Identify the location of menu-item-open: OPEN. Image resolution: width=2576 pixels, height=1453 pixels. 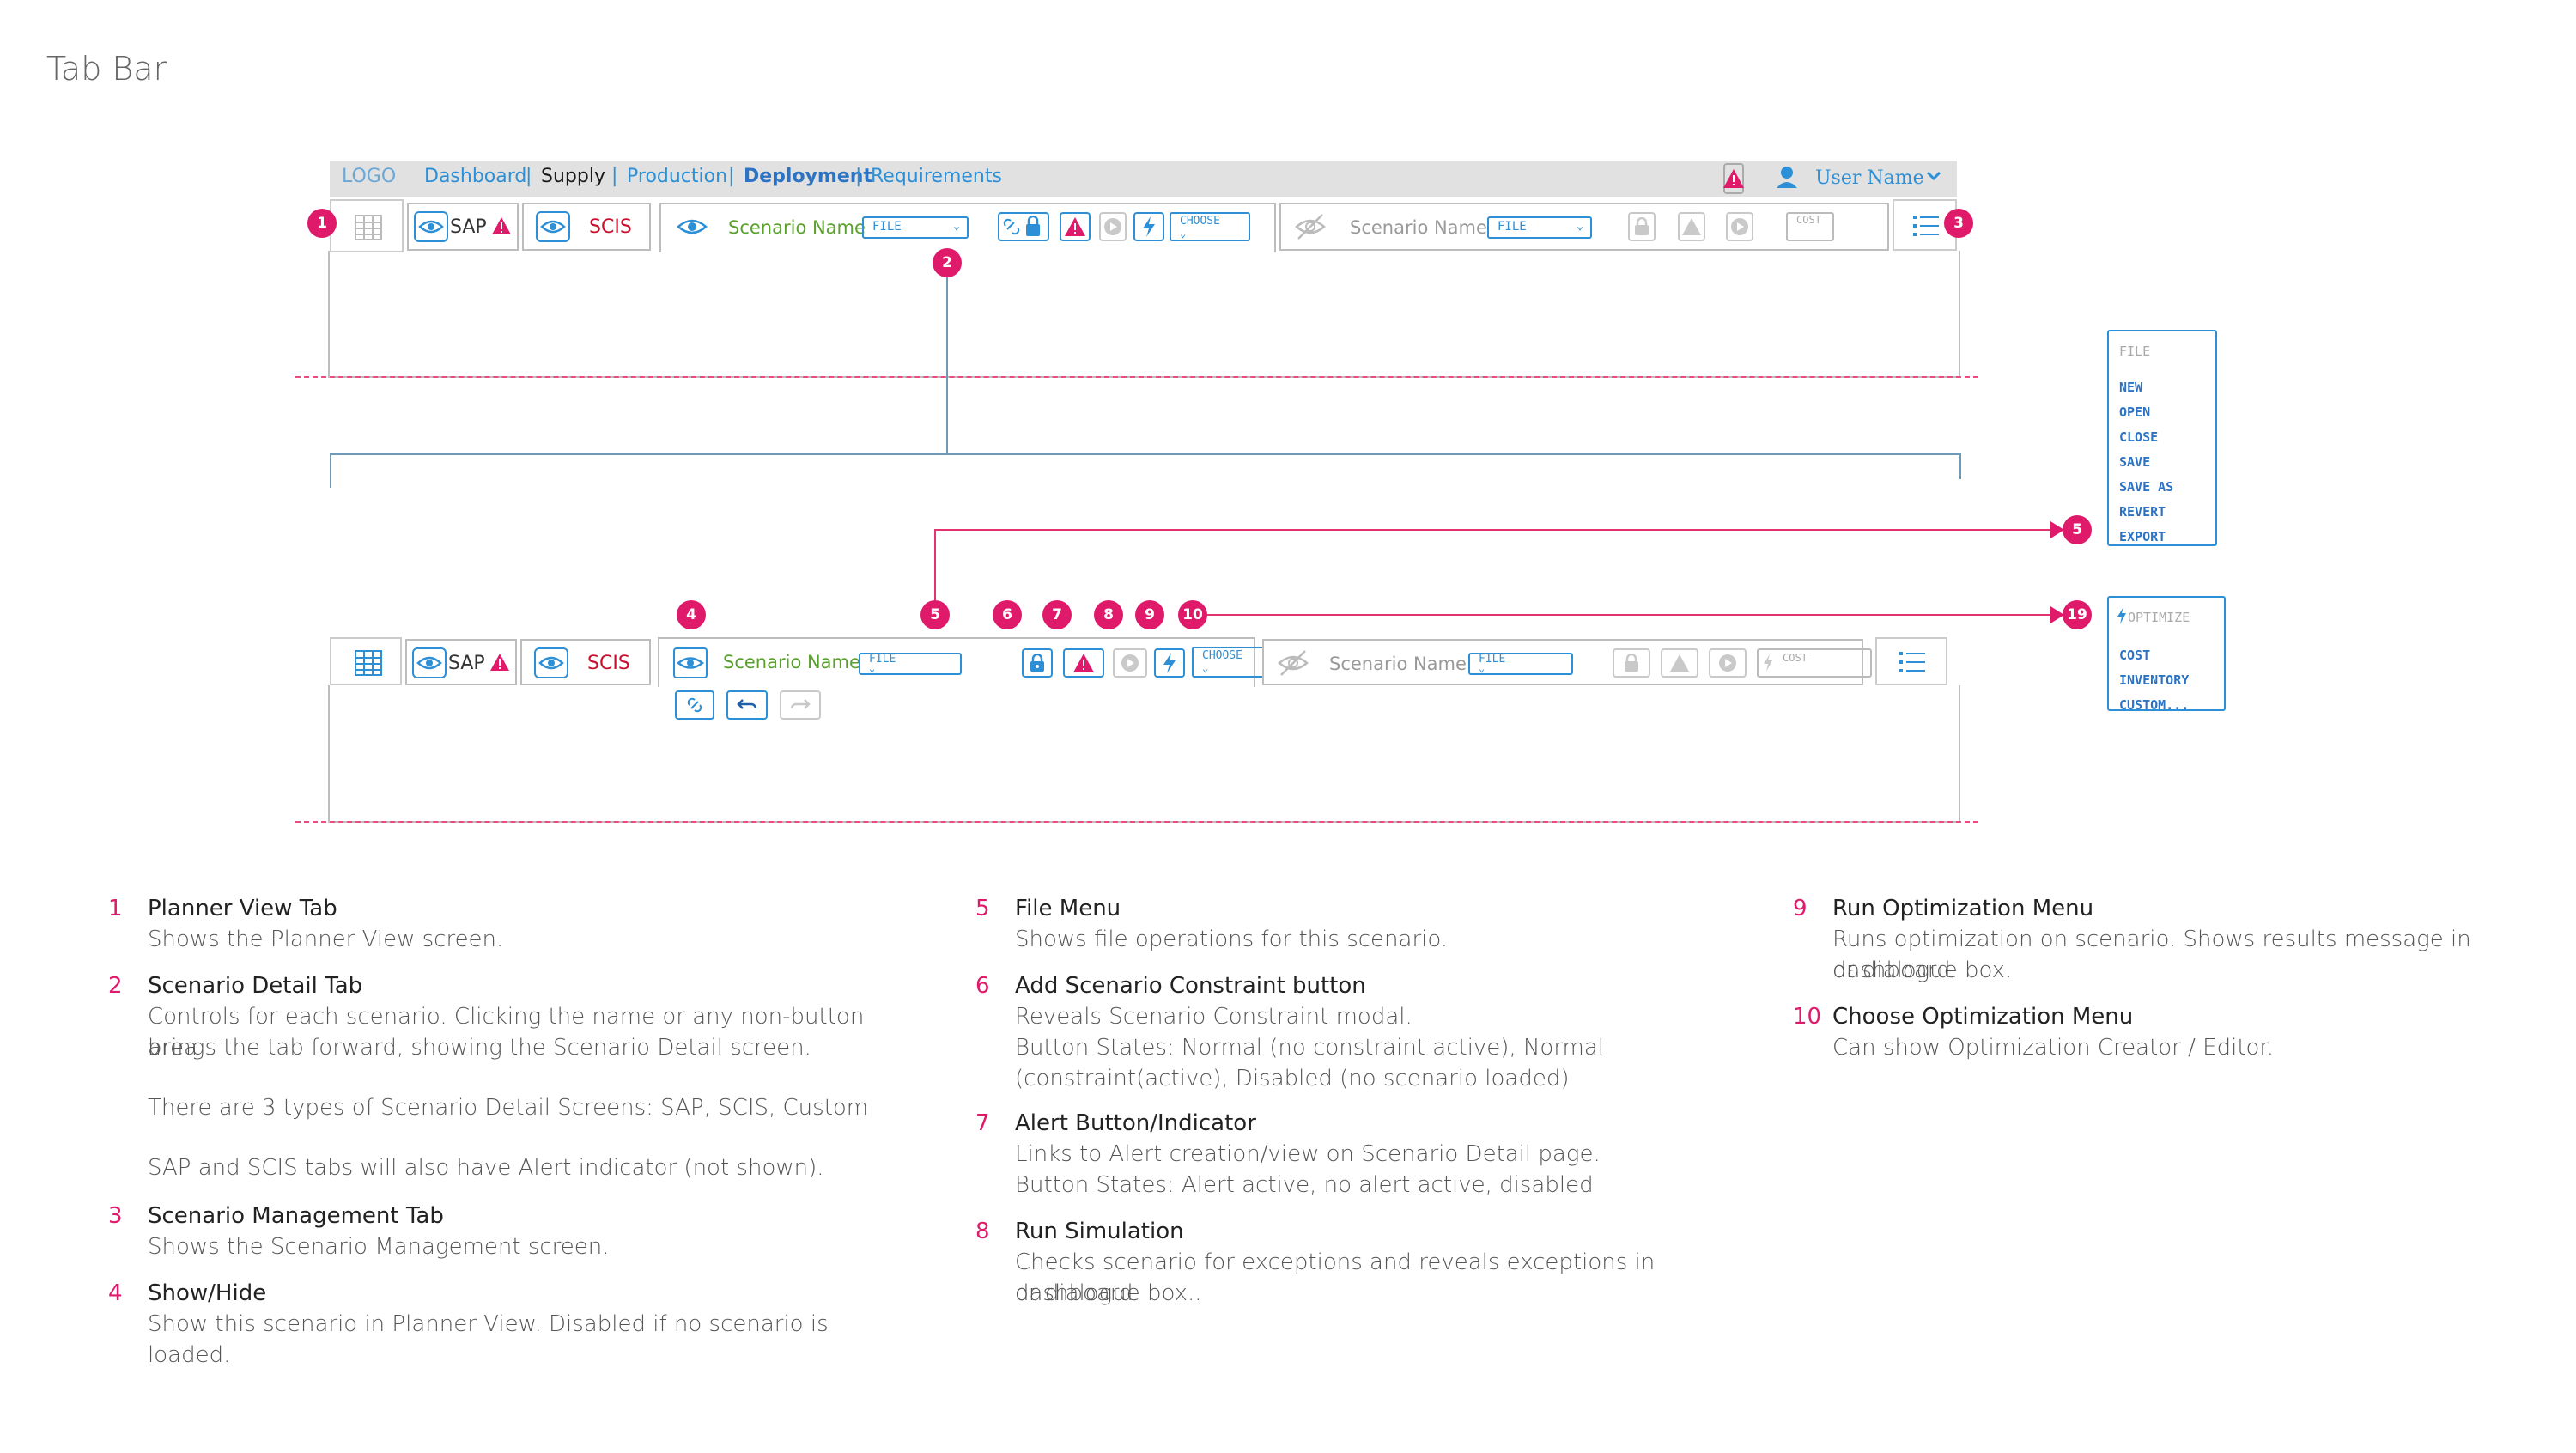
(2134, 412).